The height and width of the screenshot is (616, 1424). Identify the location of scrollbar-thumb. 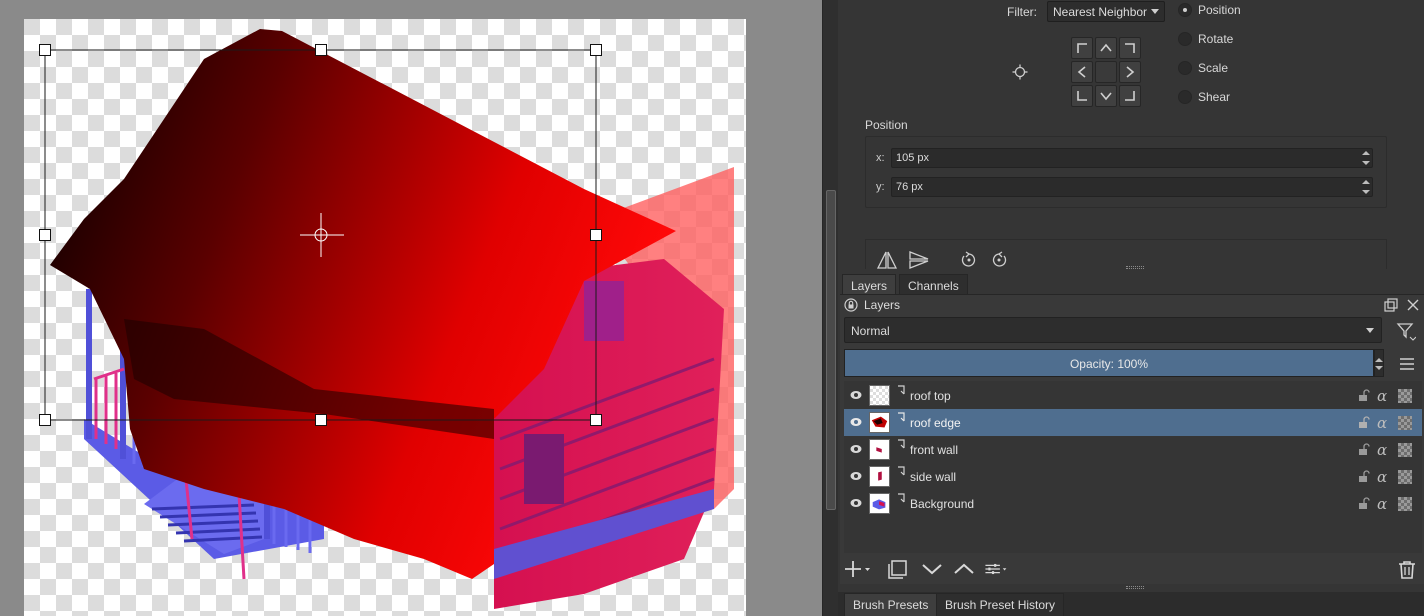
(831, 350).